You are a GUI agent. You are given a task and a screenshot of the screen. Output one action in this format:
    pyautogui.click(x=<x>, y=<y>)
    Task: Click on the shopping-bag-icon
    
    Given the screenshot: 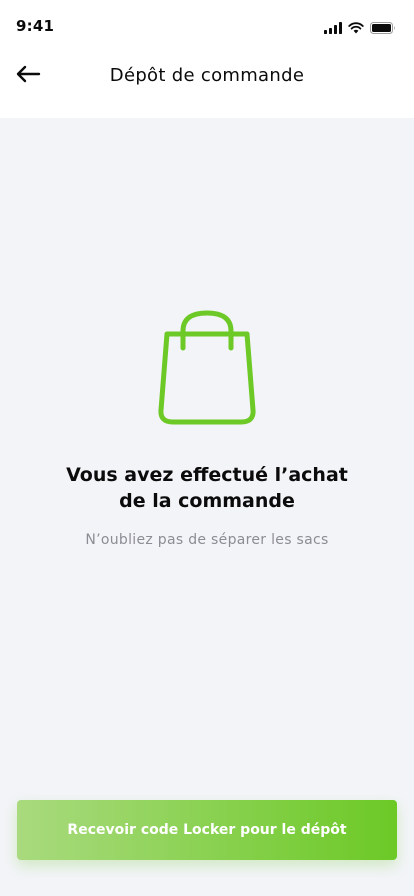 What is the action you would take?
    pyautogui.click(x=207, y=367)
    